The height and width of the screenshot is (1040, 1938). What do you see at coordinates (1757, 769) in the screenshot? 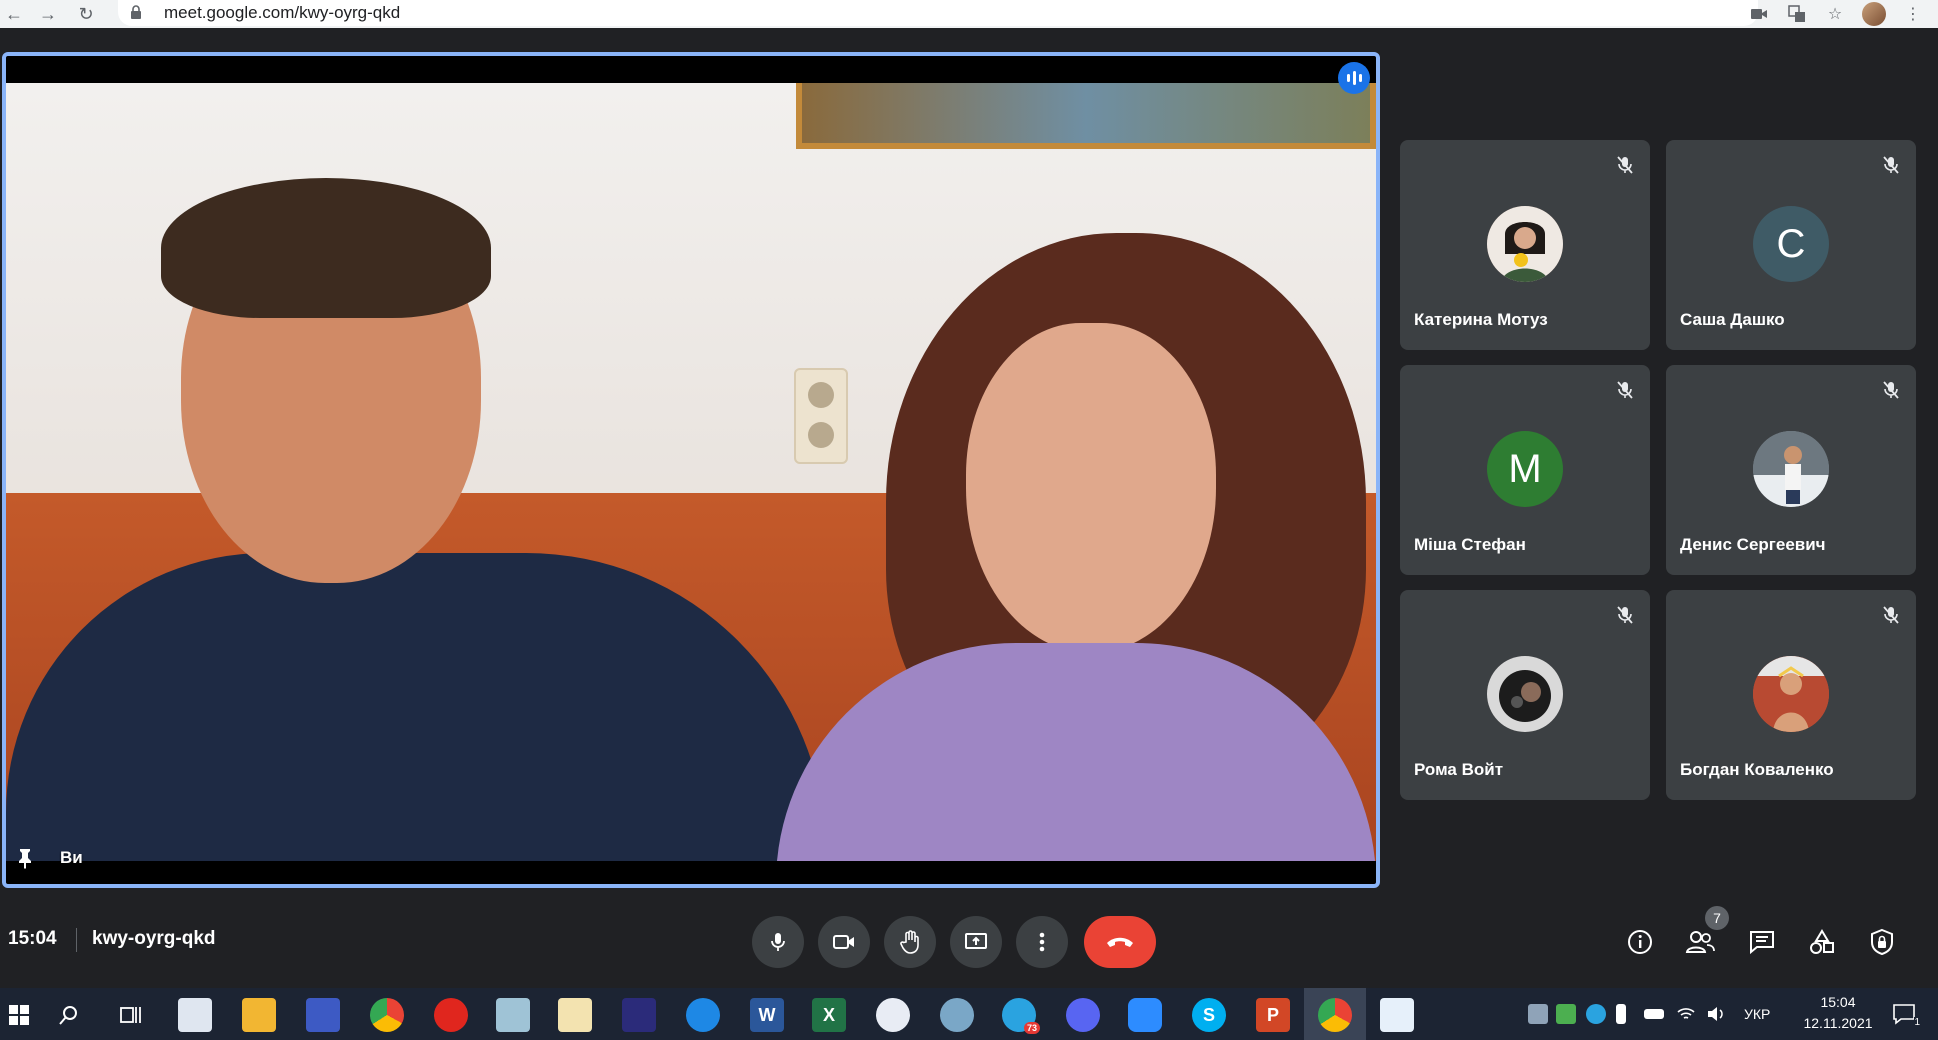
I see `participant-name: Богдан Коваленко` at bounding box center [1757, 769].